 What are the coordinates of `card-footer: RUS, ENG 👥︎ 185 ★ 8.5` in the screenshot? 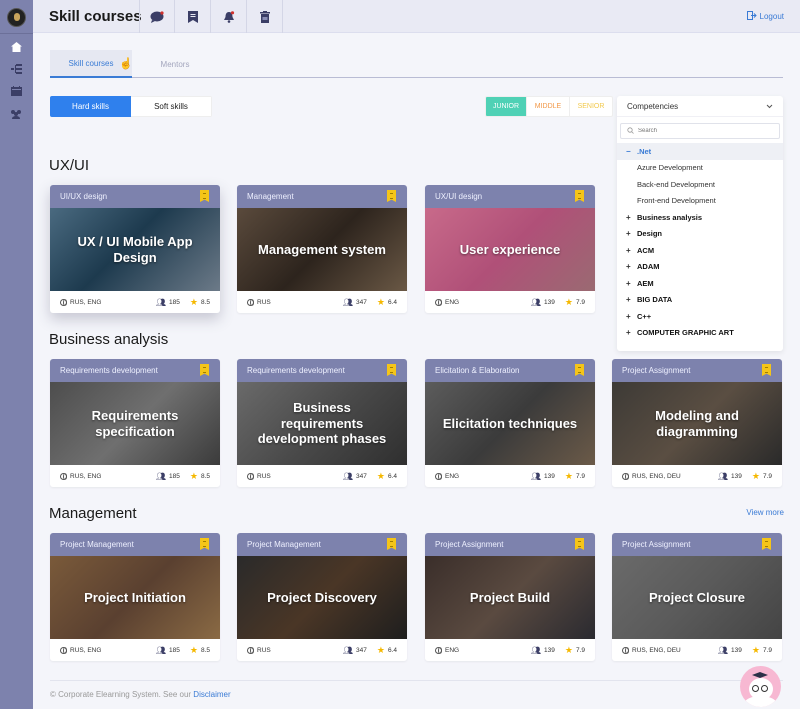 It's located at (135, 650).